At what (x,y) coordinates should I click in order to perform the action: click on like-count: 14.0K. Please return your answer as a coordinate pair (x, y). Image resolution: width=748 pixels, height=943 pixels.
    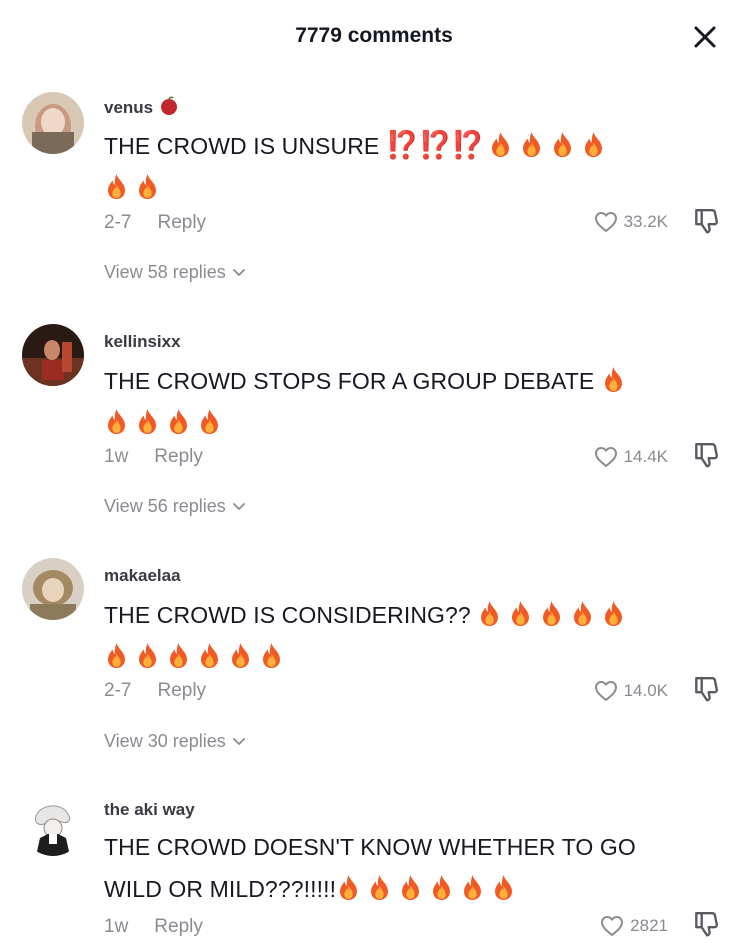
    Looking at the image, I should click on (645, 690).